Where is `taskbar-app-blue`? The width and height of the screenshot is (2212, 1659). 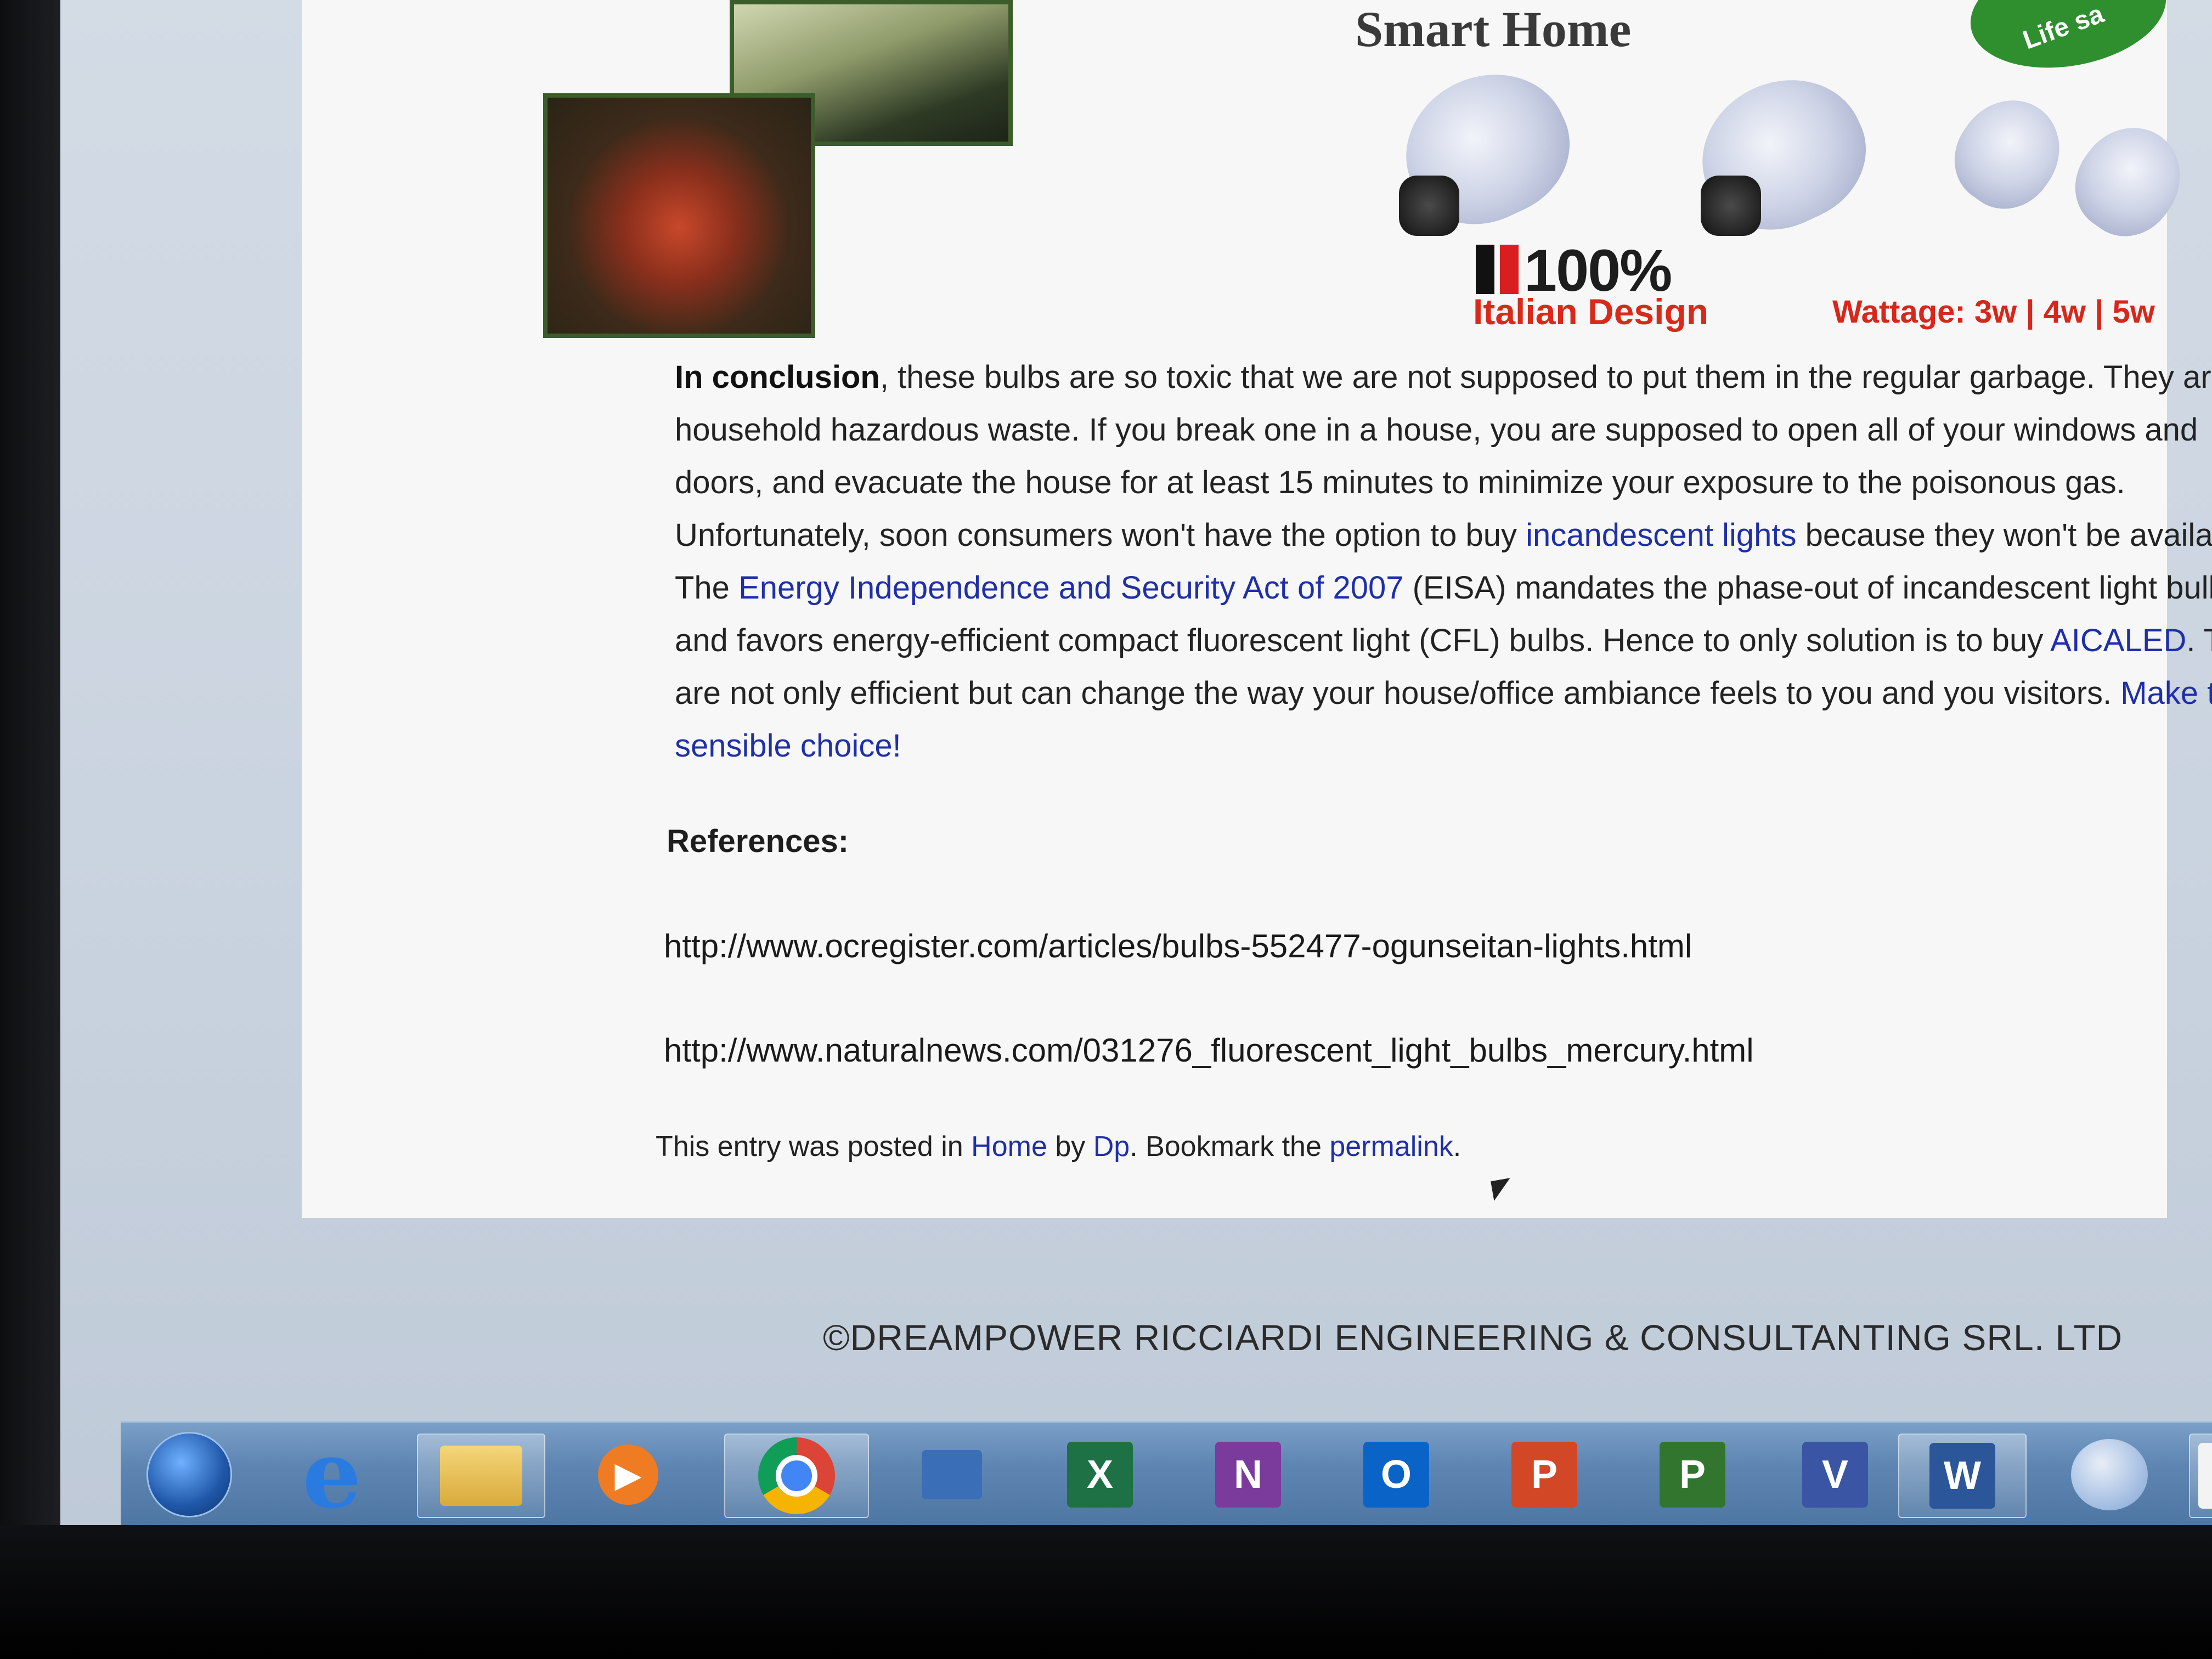
taskbar-app-blue is located at coordinates (952, 1475).